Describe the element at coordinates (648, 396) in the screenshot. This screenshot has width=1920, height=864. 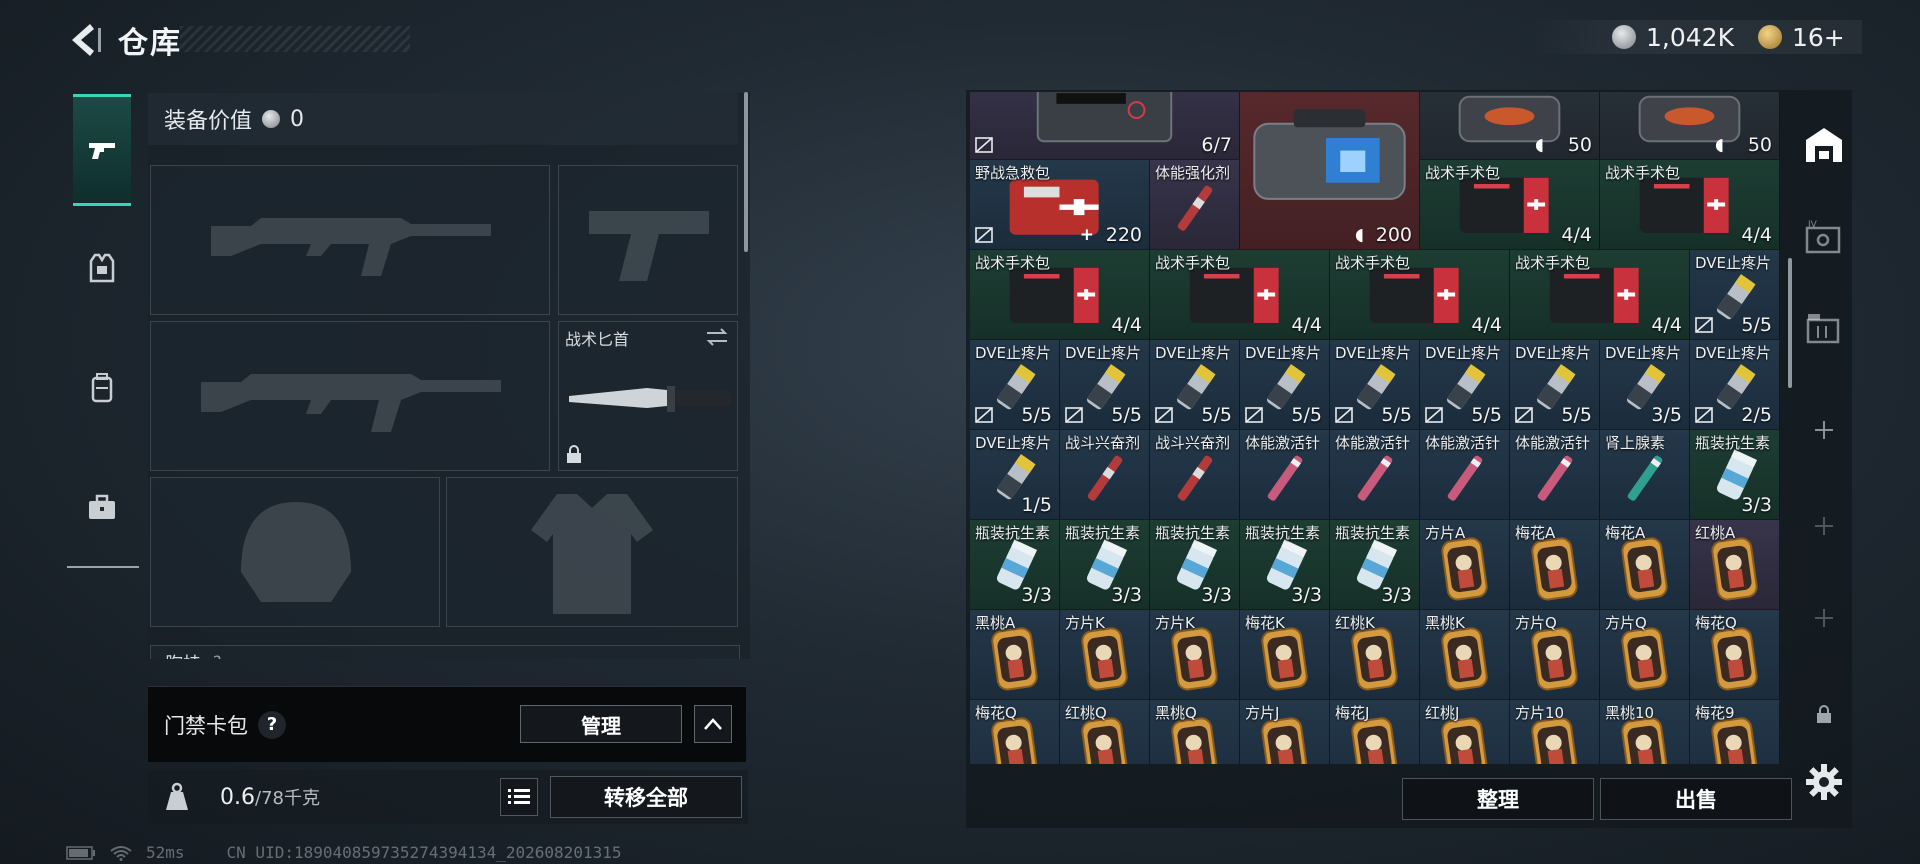
I see `melee-slot: 战术匕首` at that location.